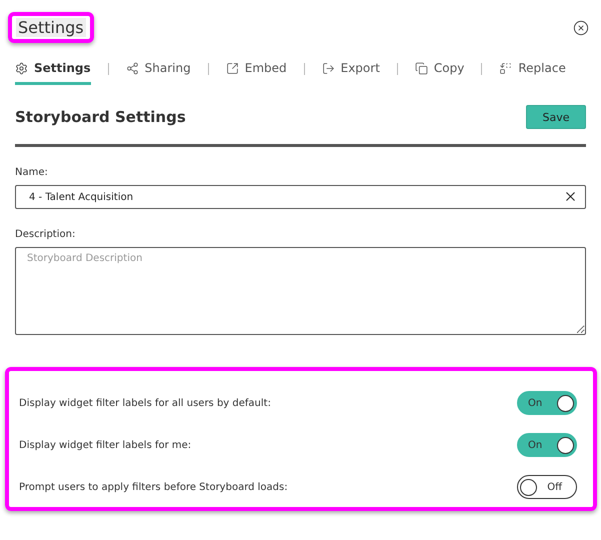 This screenshot has width=601, height=540. I want to click on replace-icon, so click(505, 68).